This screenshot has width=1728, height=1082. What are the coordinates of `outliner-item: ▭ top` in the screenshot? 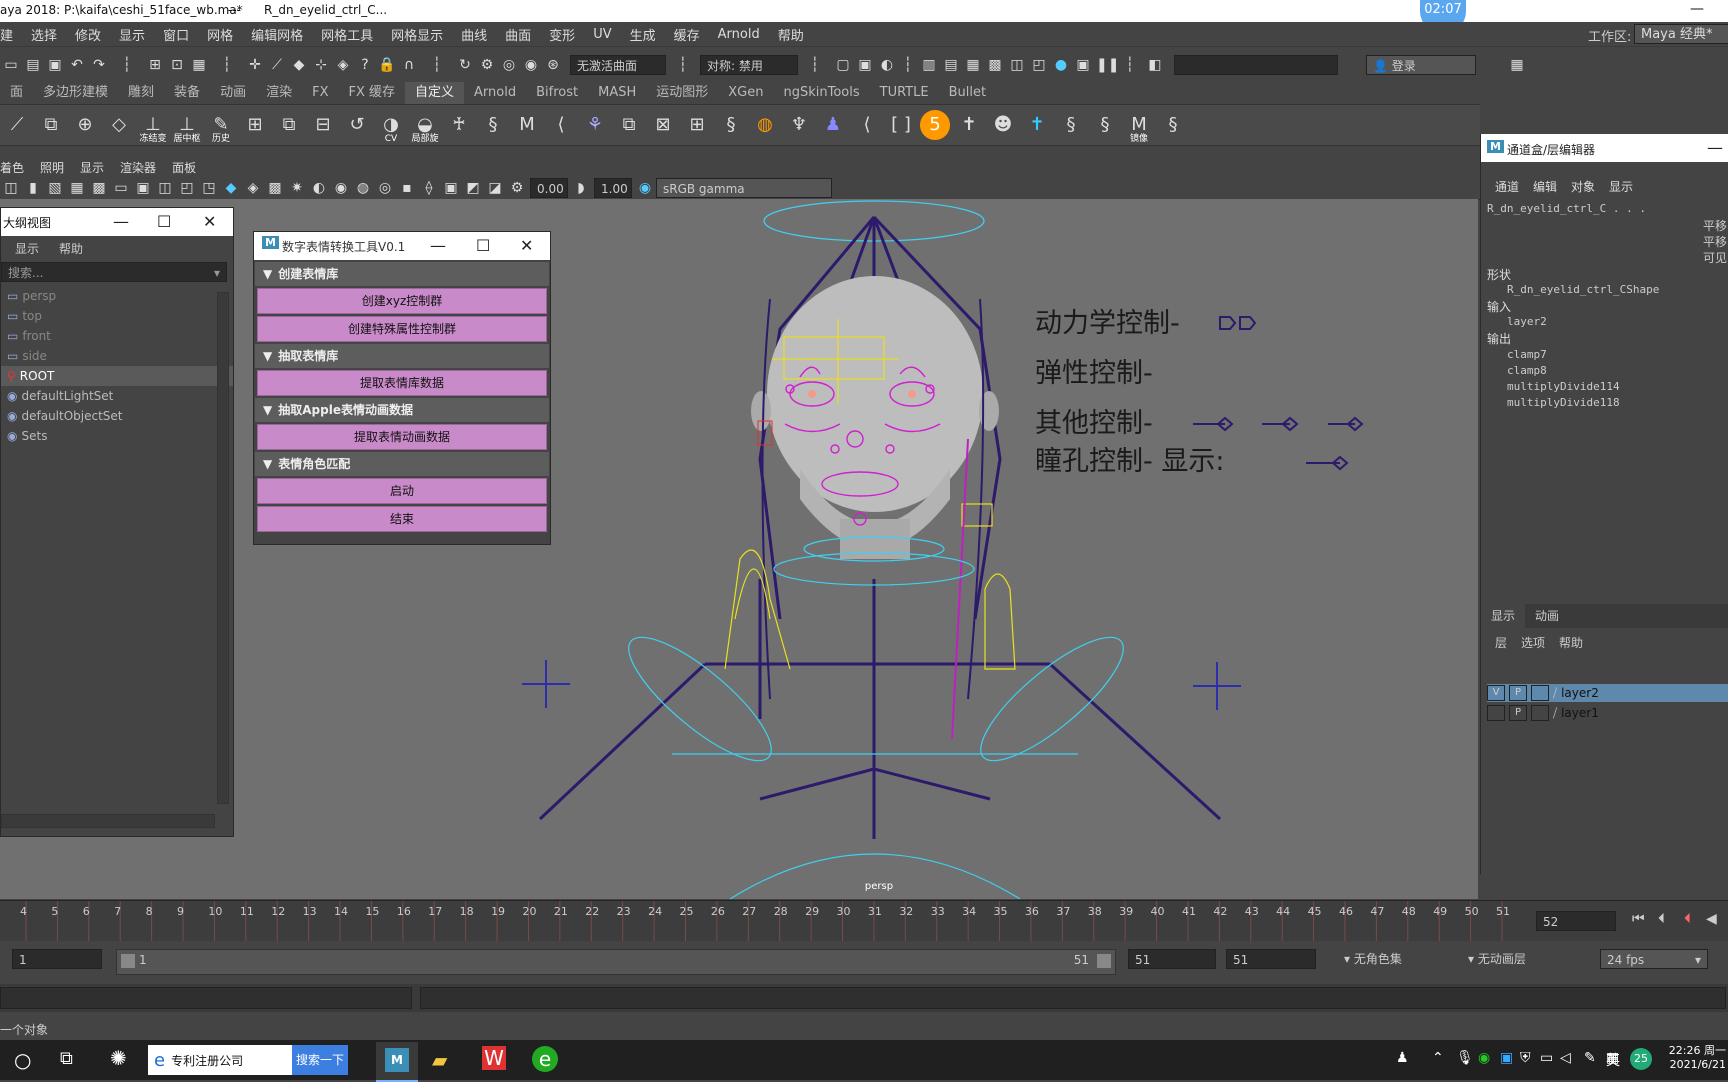 It's located at (117, 316).